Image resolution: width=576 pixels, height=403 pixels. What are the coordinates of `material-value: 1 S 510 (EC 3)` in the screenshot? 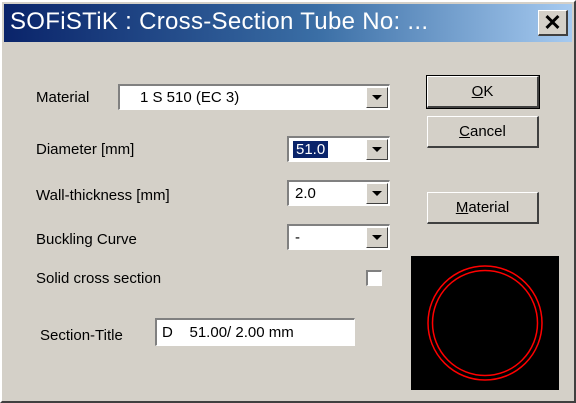 It's located at (190, 97).